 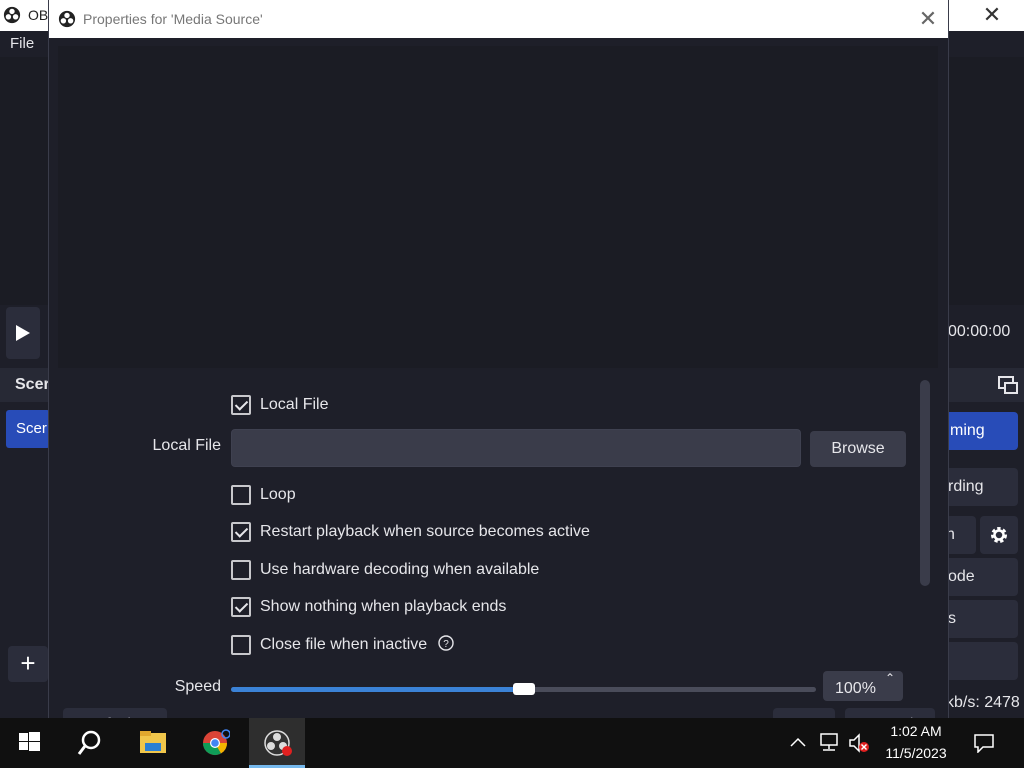 I want to click on dialog-title: Properties for 'Media Source', so click(x=173, y=19).